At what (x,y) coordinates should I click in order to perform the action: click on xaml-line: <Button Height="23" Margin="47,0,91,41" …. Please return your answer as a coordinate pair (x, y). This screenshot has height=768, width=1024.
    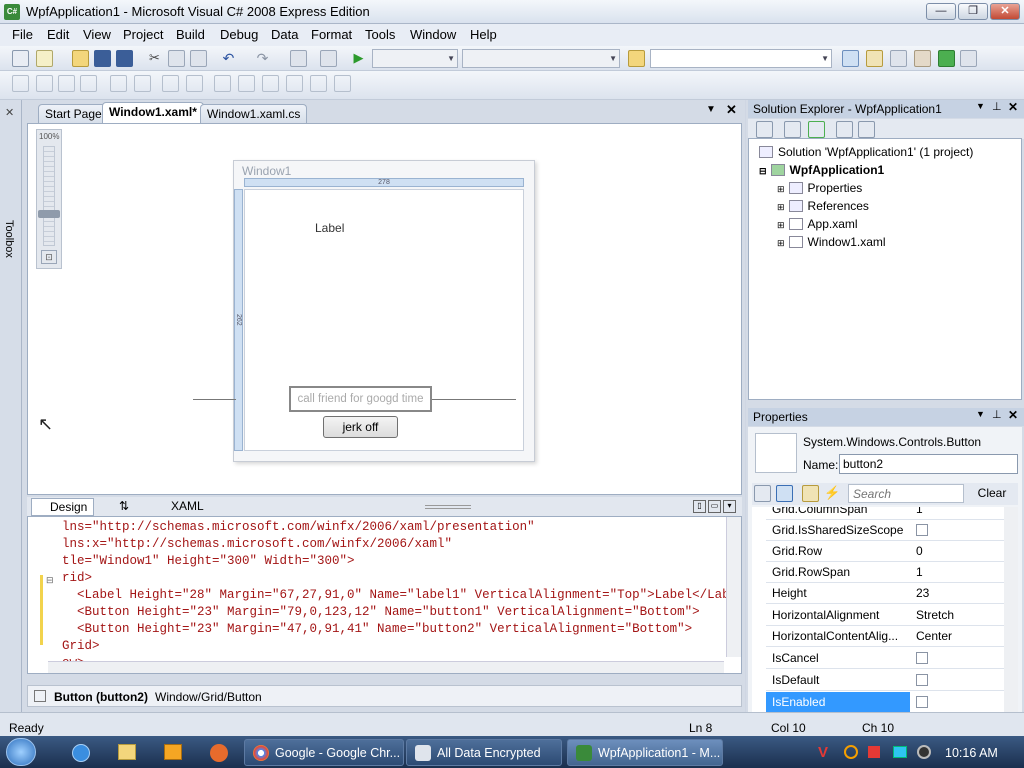
    Looking at the image, I should click on (377, 629).